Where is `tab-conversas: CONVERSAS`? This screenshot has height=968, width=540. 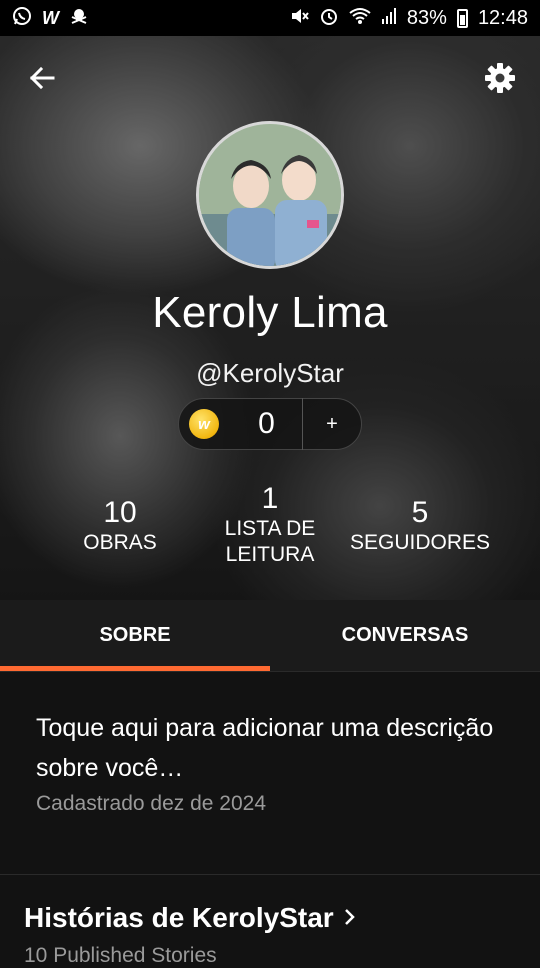
tab-conversas: CONVERSAS is located at coordinates (405, 635).